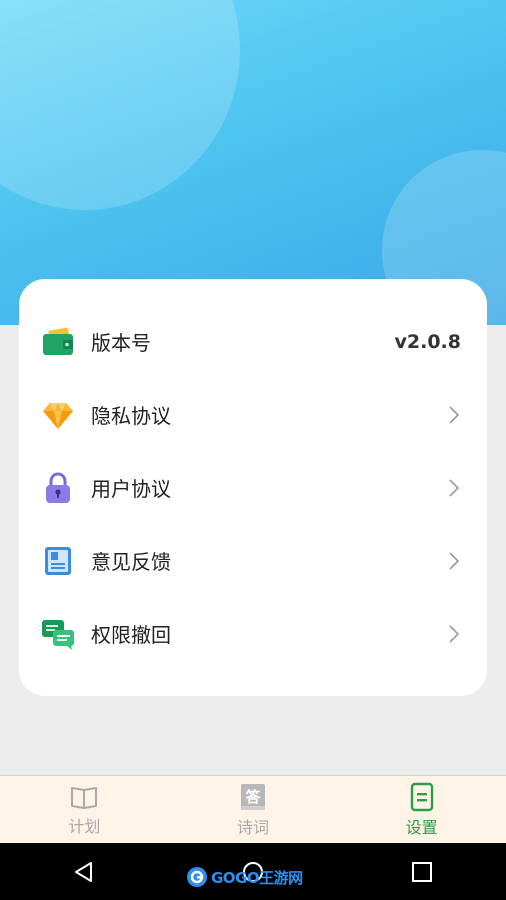  What do you see at coordinates (121, 343) in the screenshot?
I see `settings-item-label: 版本号` at bounding box center [121, 343].